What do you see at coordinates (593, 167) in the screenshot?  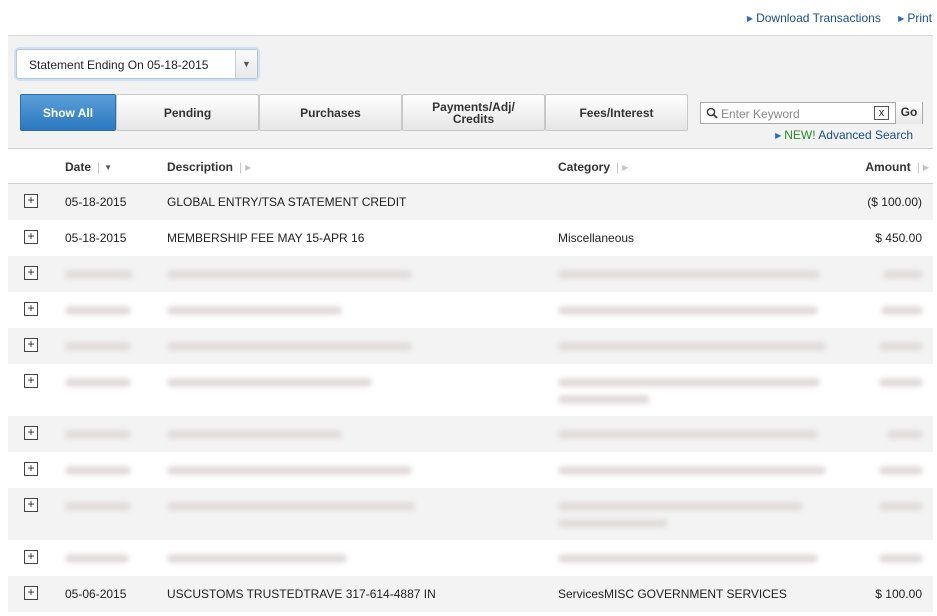 I see `header-category: Category | ▶` at bounding box center [593, 167].